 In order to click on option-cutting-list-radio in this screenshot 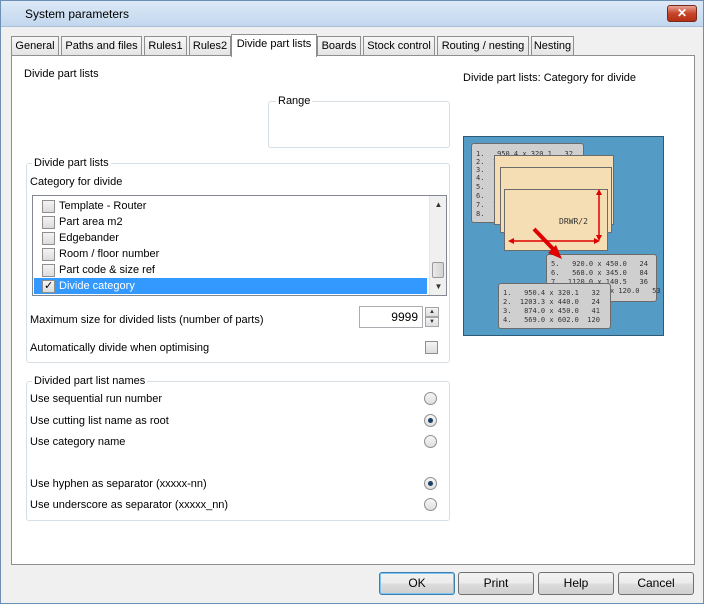, I will do `click(430, 420)`.